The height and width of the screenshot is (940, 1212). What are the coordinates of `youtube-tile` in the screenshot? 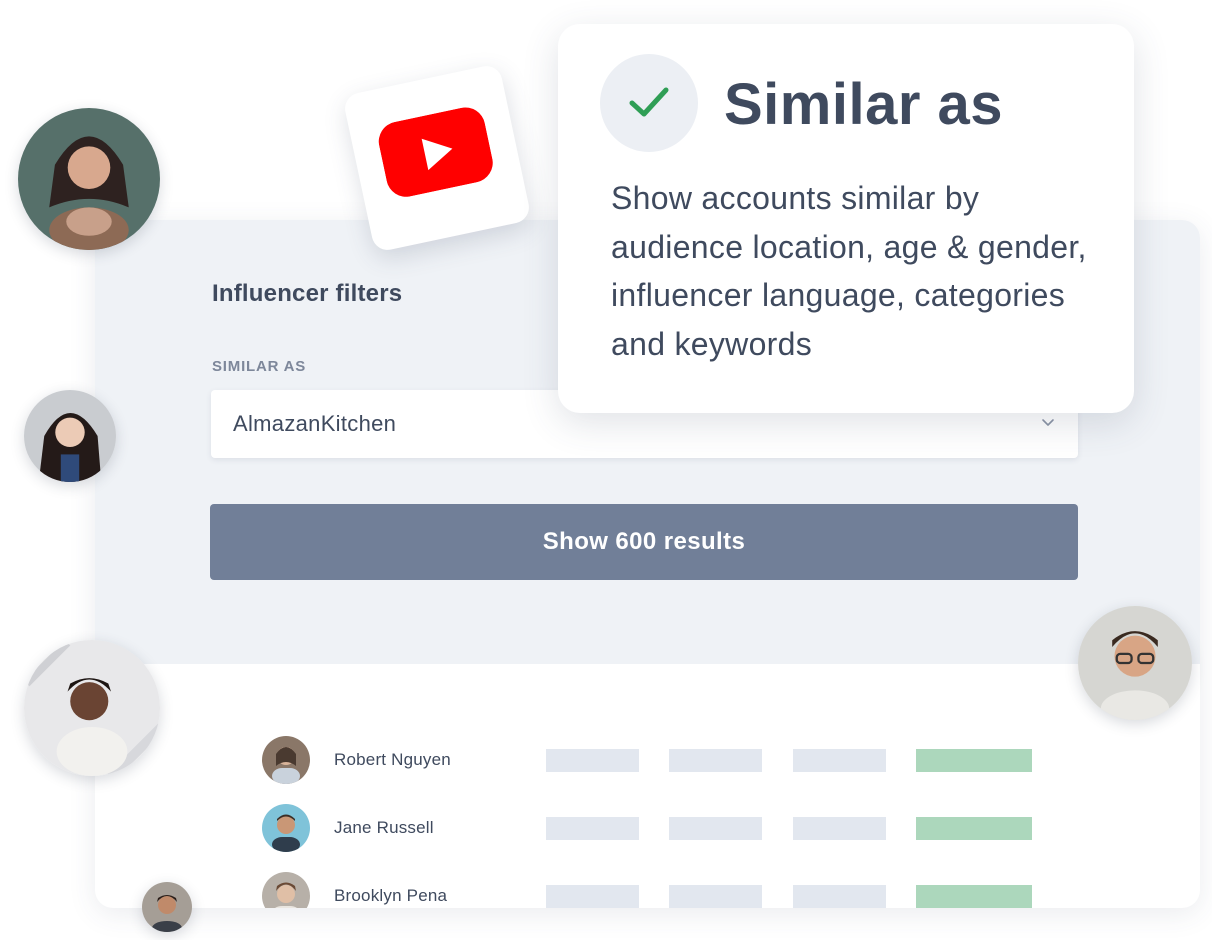 It's located at (437, 158).